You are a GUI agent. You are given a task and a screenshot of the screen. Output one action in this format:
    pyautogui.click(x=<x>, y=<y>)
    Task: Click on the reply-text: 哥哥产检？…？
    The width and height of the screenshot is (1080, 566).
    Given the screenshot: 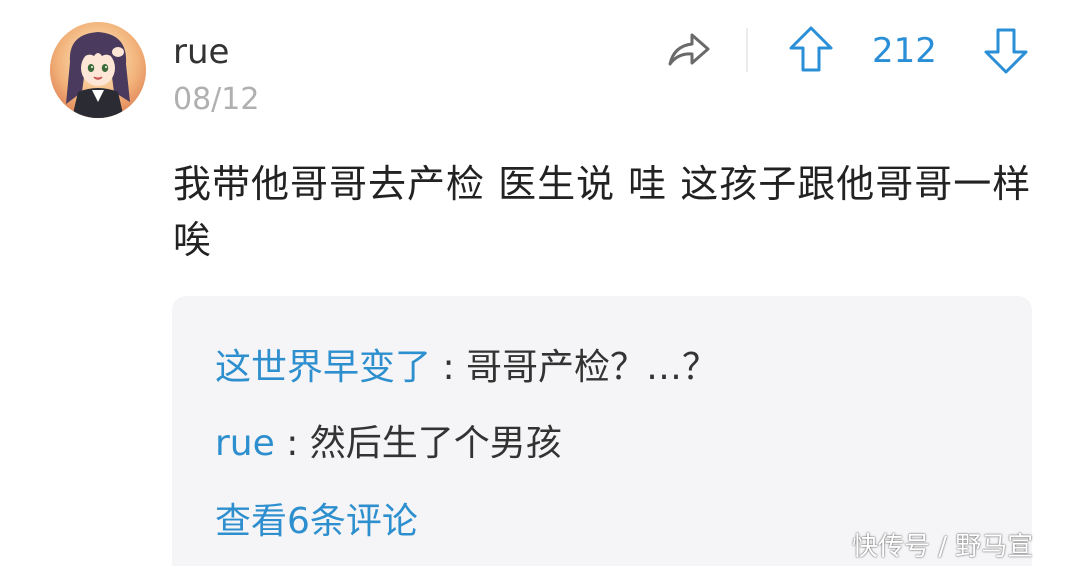 What is the action you would take?
    pyautogui.click(x=592, y=367)
    